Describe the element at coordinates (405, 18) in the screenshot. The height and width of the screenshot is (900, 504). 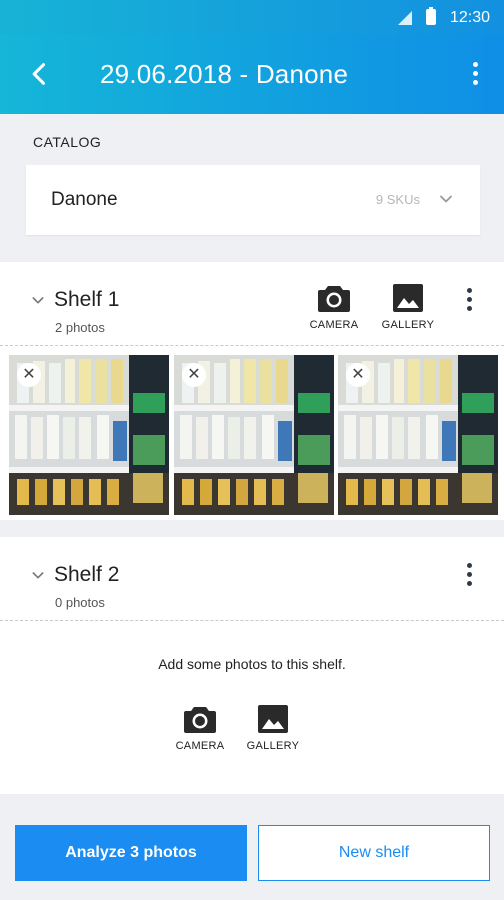
I see `signal-icon` at that location.